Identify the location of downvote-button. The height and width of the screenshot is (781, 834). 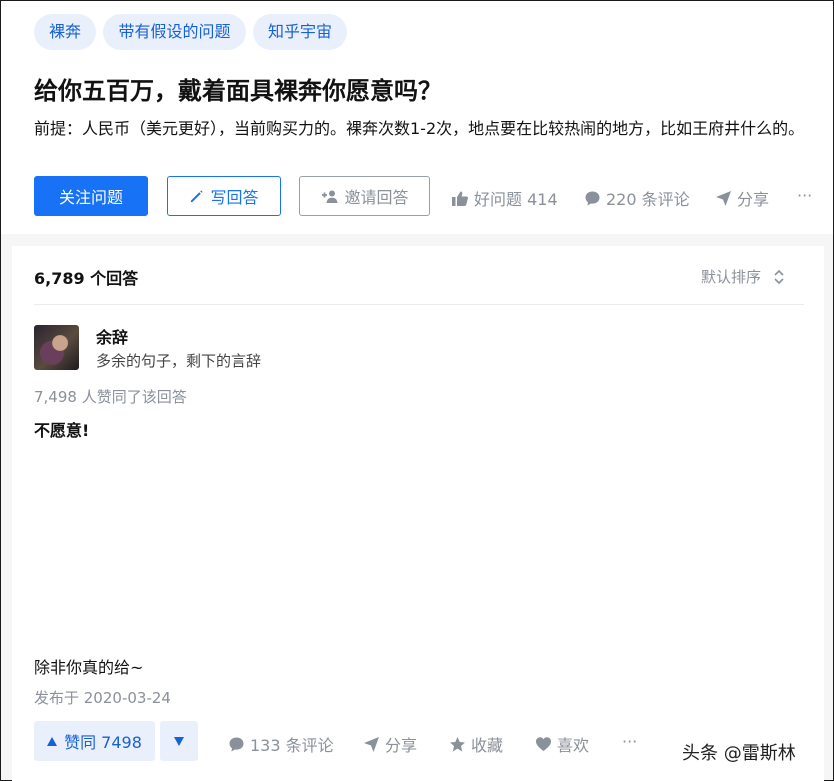
(179, 741).